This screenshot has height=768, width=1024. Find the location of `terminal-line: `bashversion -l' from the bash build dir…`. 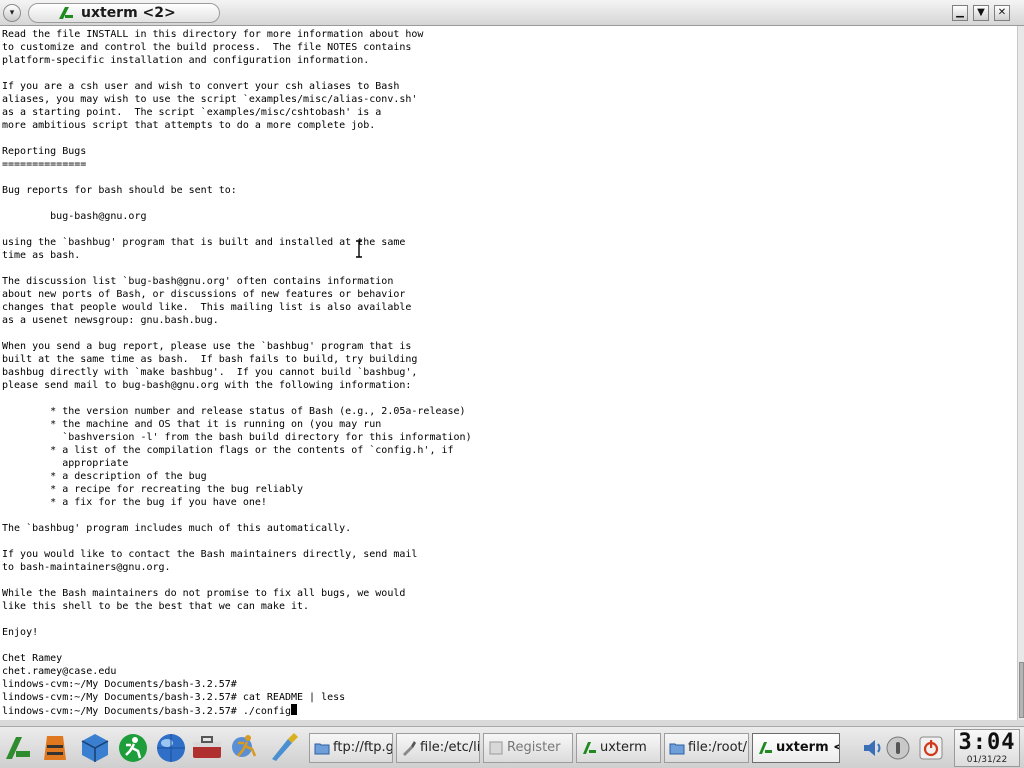

terminal-line: `bashversion -l' from the bash build dir… is located at coordinates (237, 437).